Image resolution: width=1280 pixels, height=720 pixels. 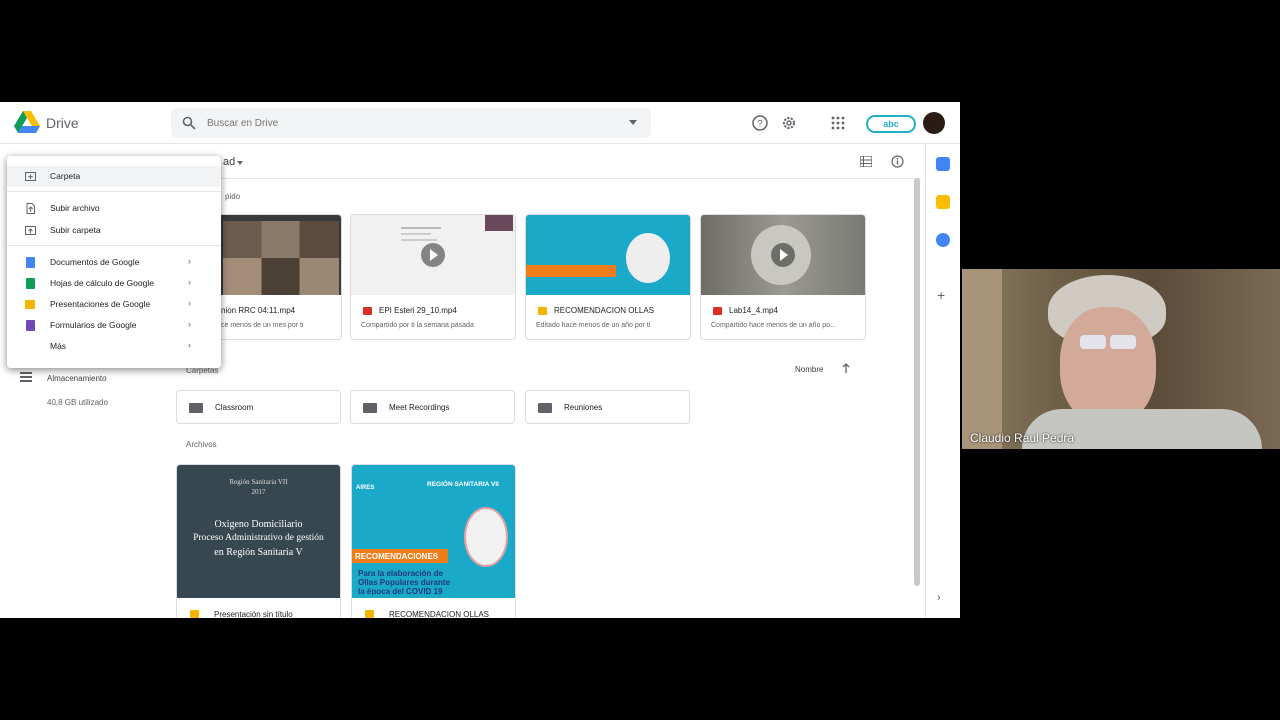 I want to click on menu-item-google-sheets: Hojas de cálculo de Google ›, so click(x=114, y=283).